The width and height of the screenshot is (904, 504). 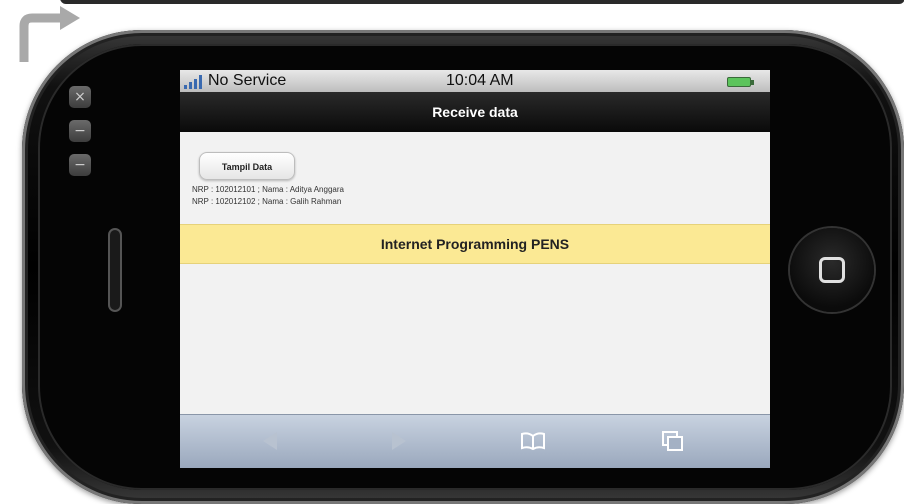 What do you see at coordinates (475, 441) in the screenshot?
I see `browser-toolbar` at bounding box center [475, 441].